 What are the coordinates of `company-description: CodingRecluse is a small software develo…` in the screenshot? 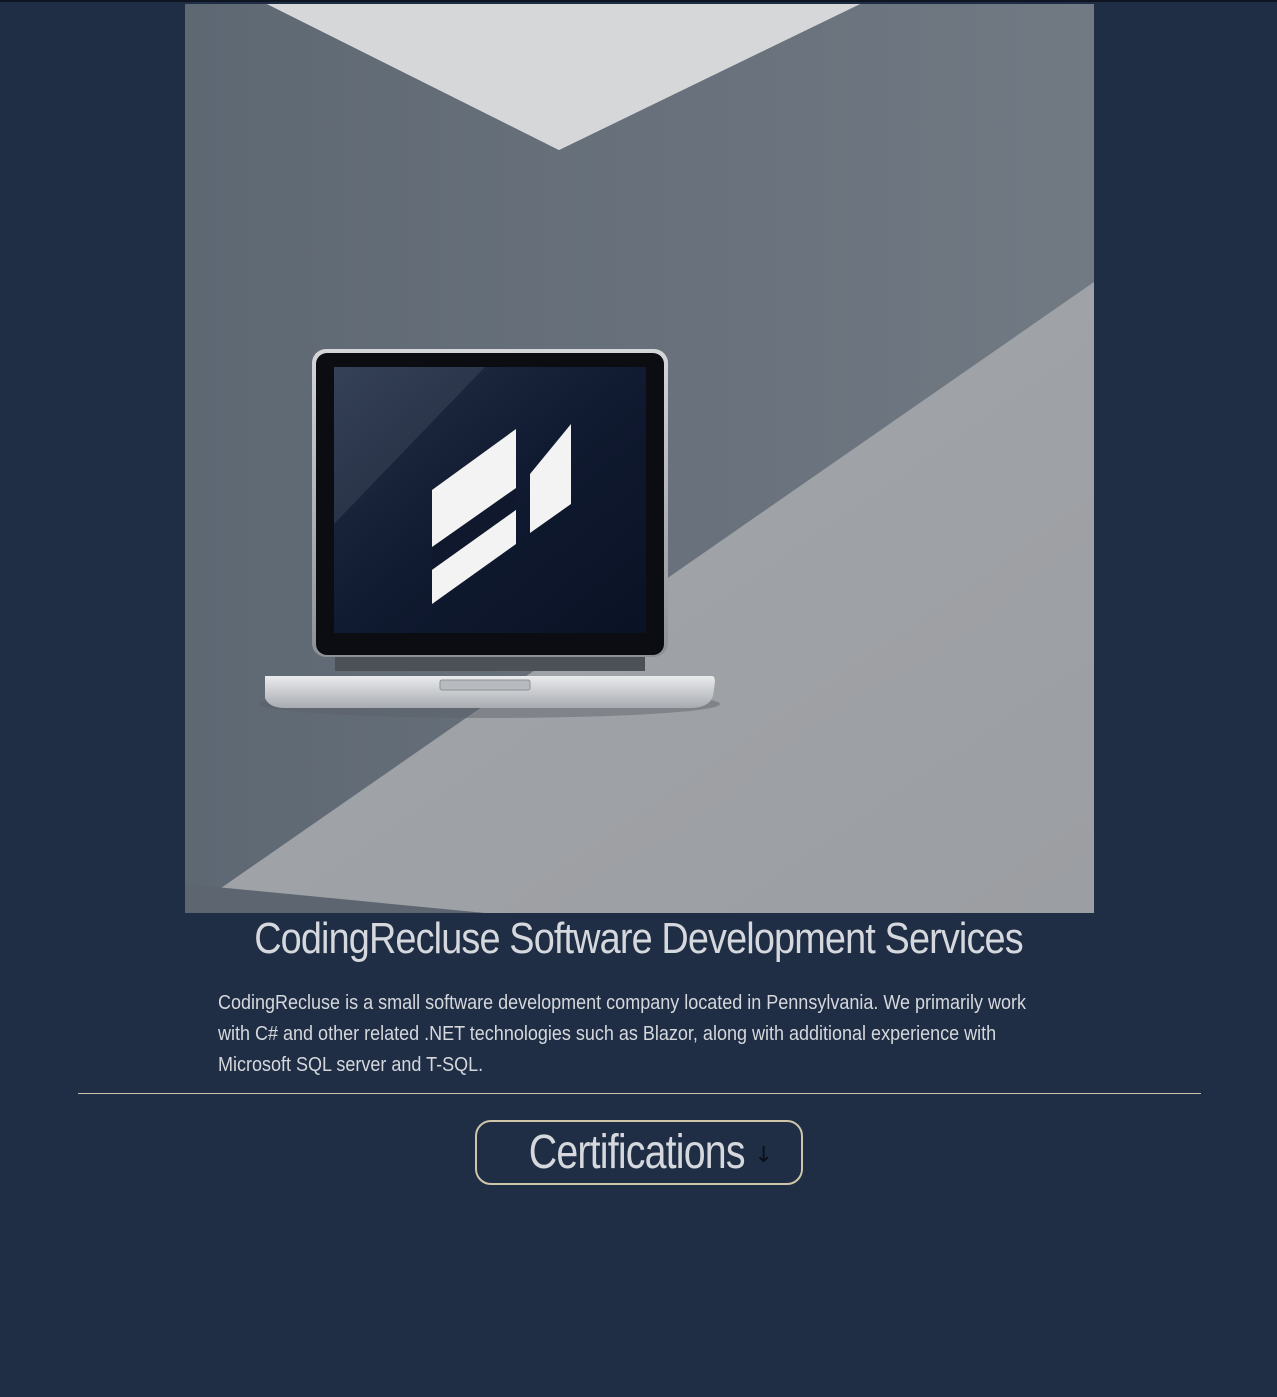 It's located at (622, 1034).